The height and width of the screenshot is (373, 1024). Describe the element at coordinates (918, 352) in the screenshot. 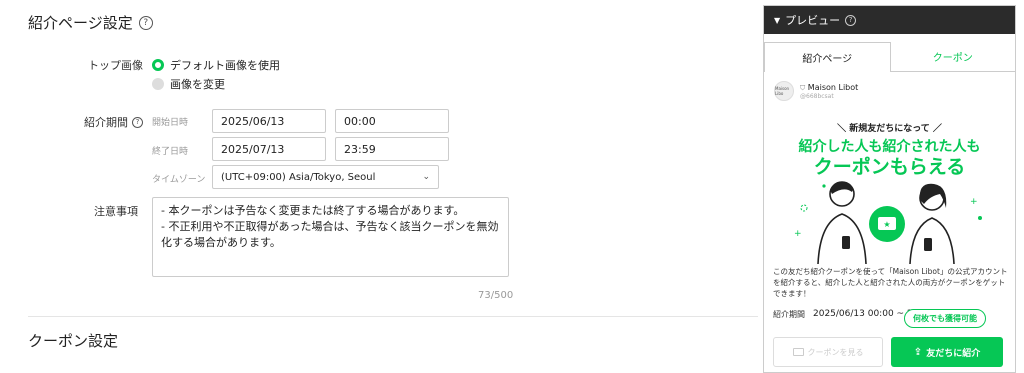

I see `share-icon: ⇪` at that location.